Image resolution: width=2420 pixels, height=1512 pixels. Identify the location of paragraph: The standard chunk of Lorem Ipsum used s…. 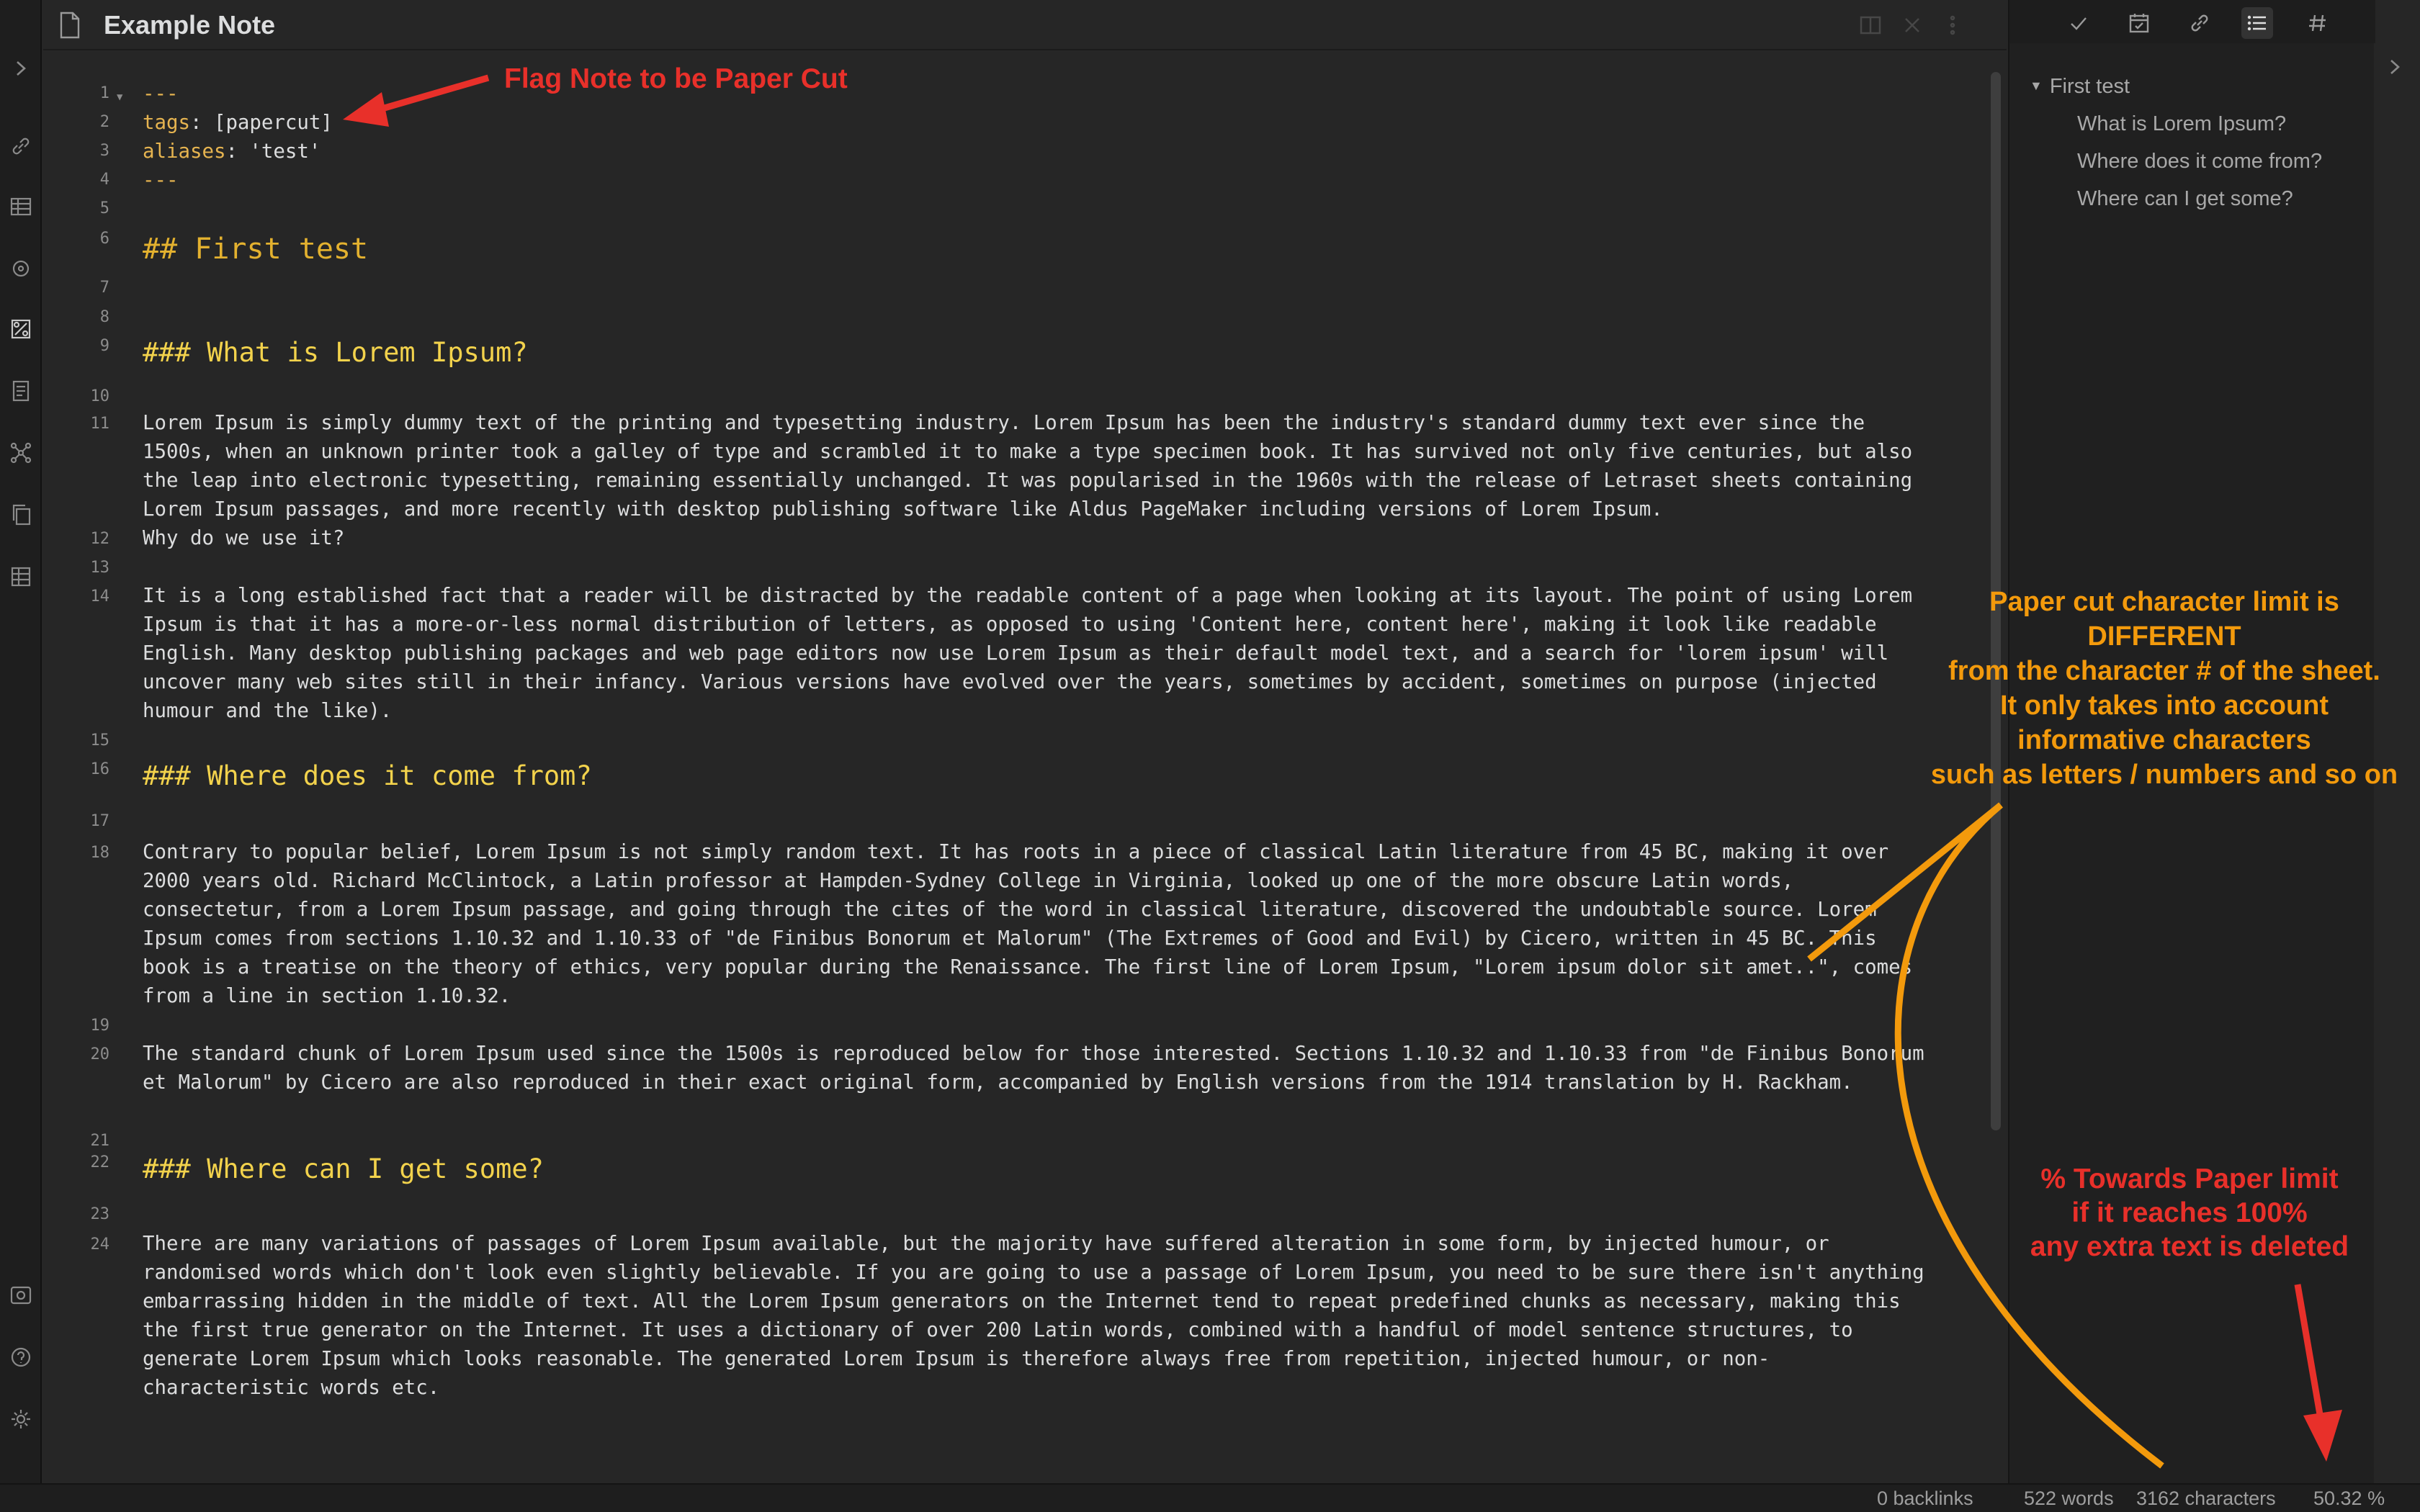
(1040, 1068).